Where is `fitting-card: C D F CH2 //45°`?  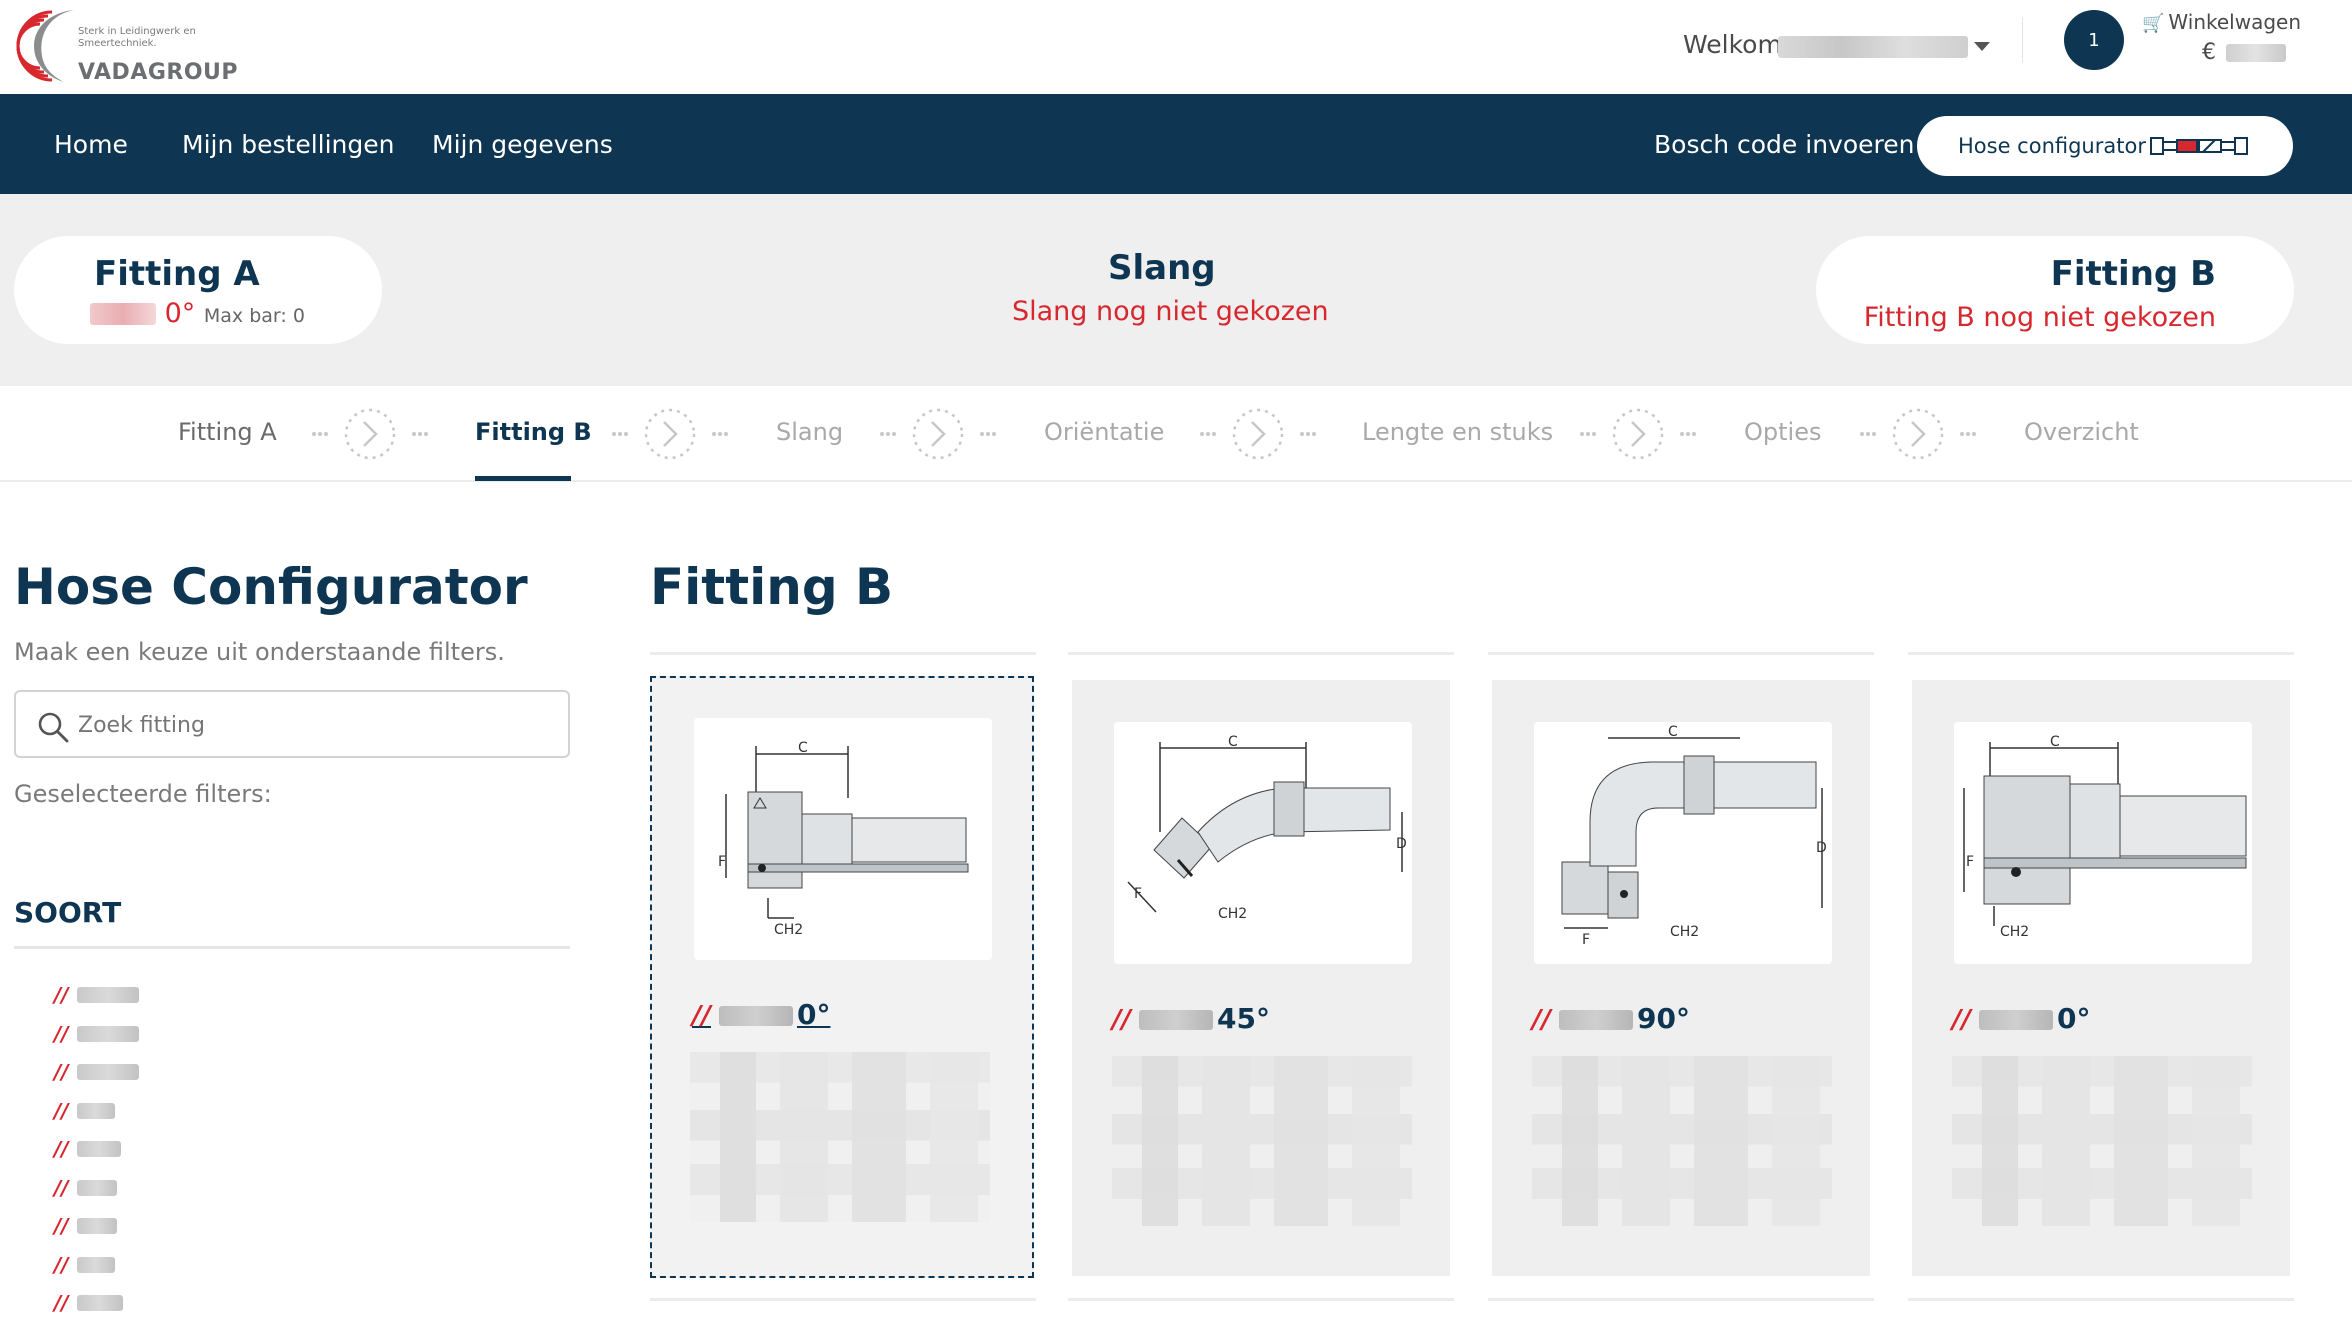 fitting-card: C D F CH2 //45° is located at coordinates (1261, 978).